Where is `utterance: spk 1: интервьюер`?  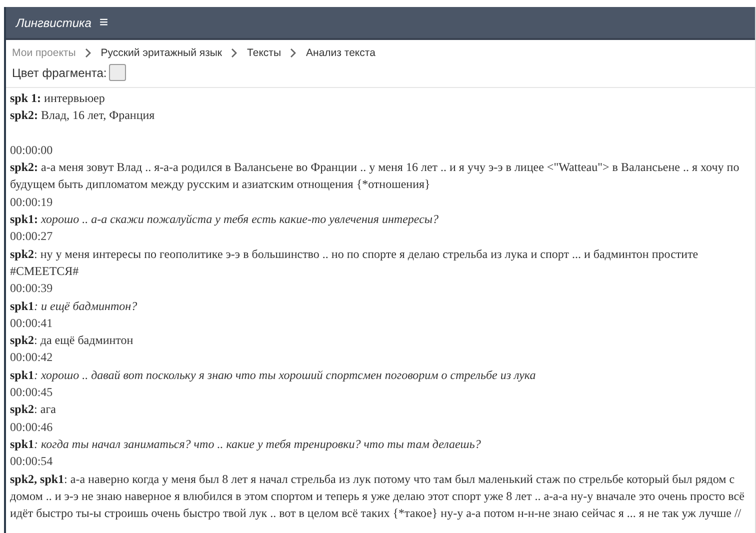
utterance: spk 1: интервьюер is located at coordinates (58, 98).